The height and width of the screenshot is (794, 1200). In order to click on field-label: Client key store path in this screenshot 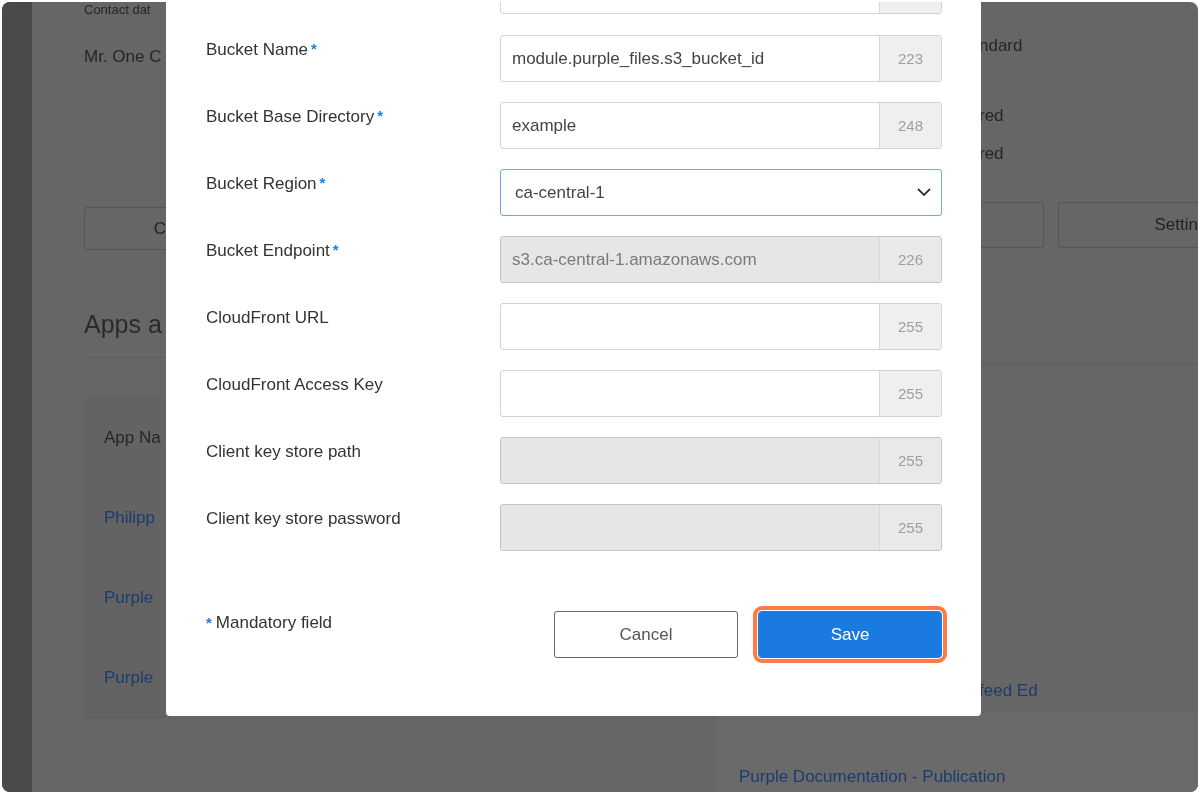, I will do `click(284, 452)`.